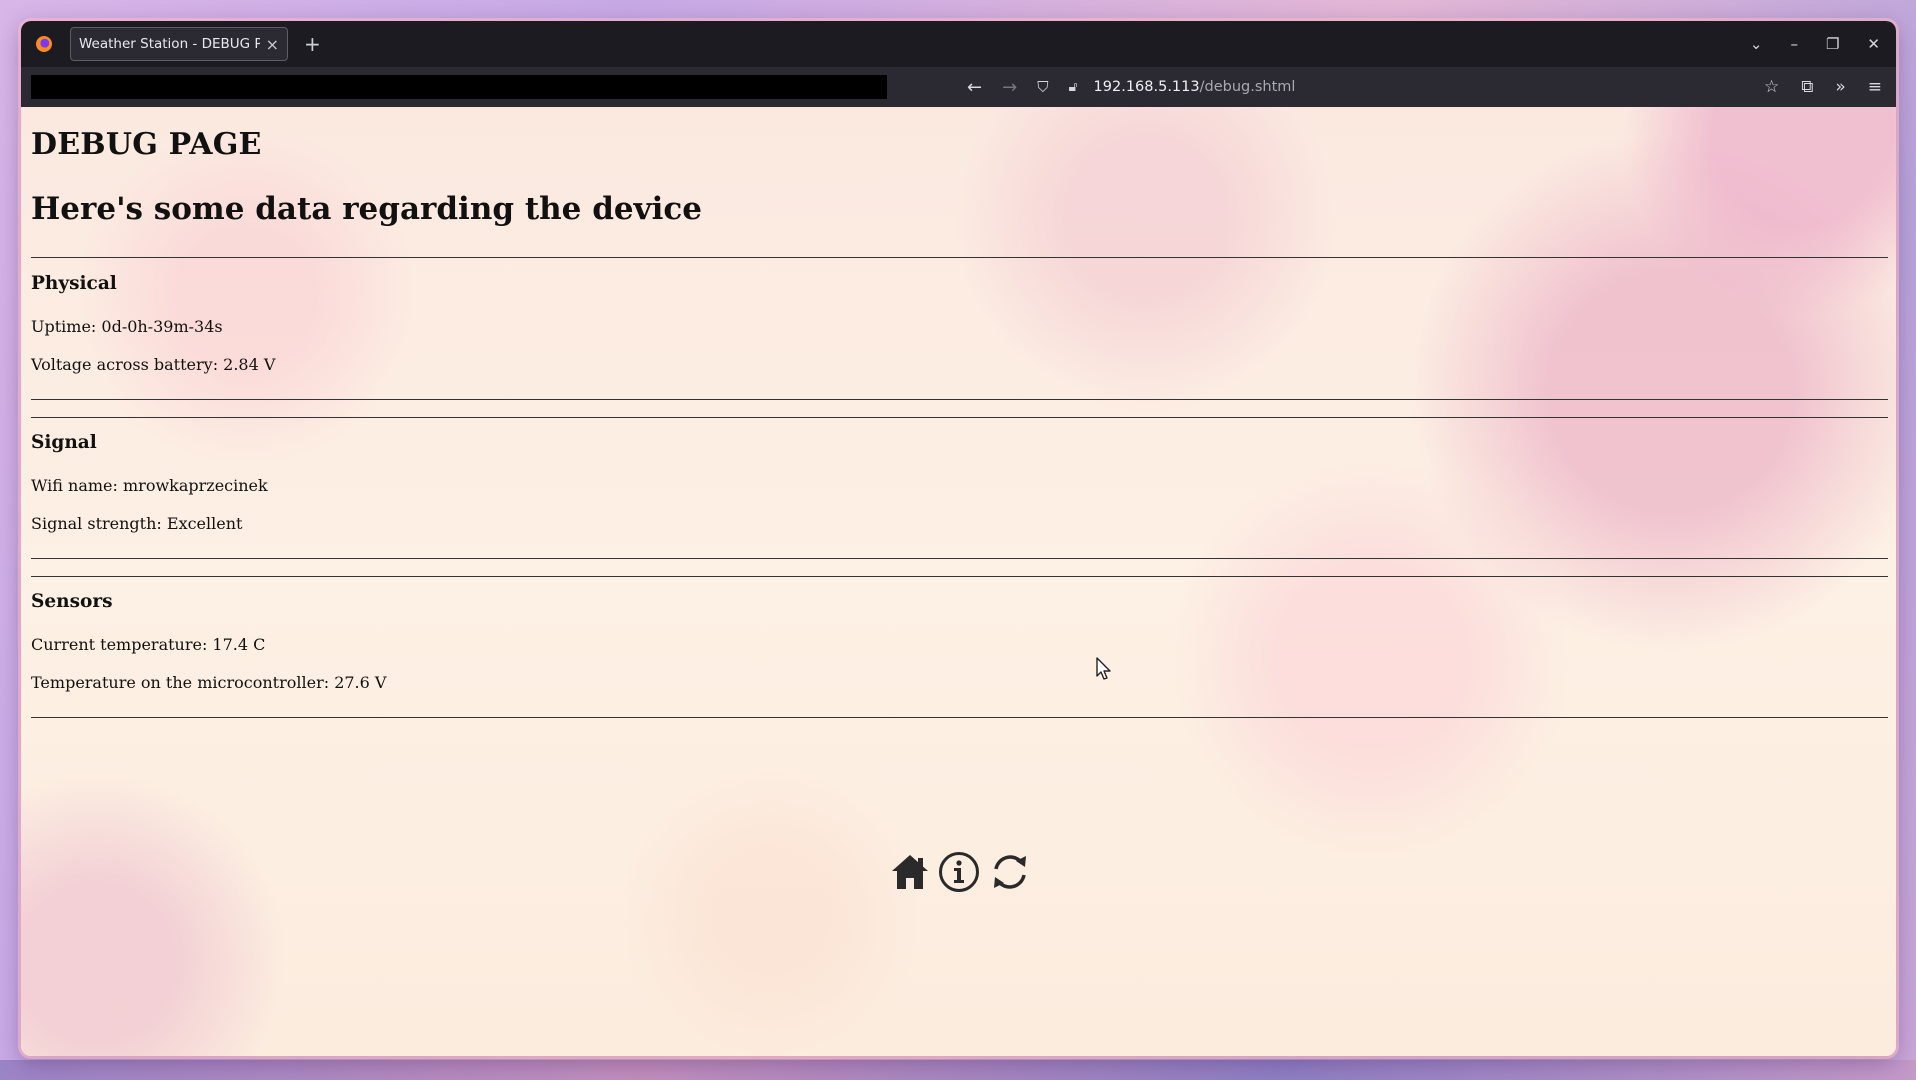 This screenshot has width=1916, height=1080. Describe the element at coordinates (958, 1070) in the screenshot. I see `desktop-wallpaper` at that location.